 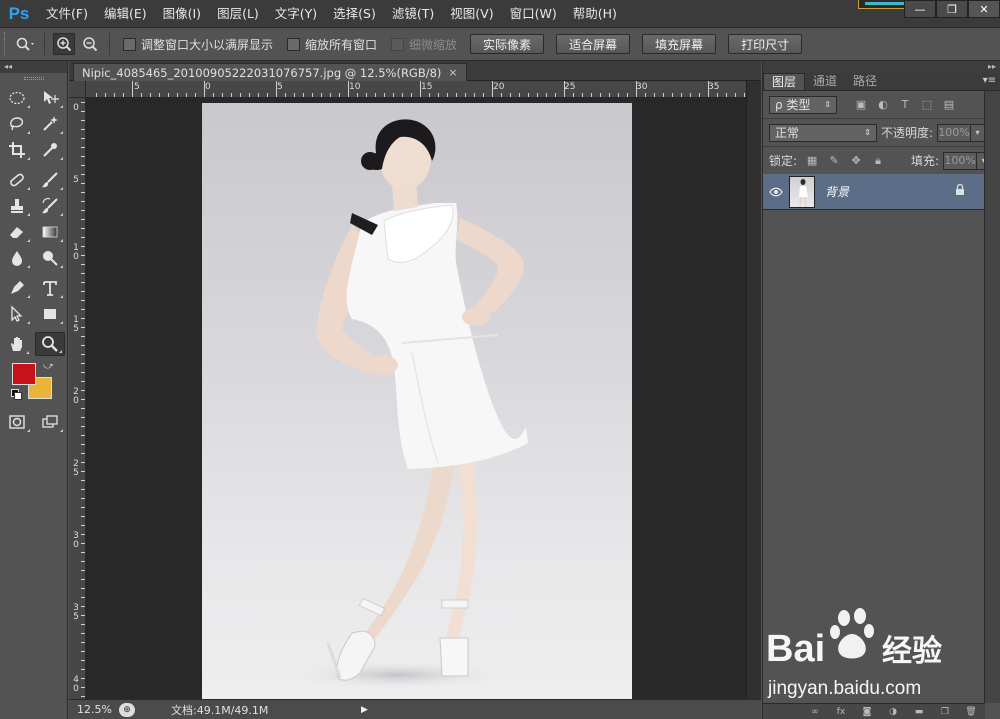 What do you see at coordinates (954, 132) in the screenshot?
I see `opacity-input: 100%` at bounding box center [954, 132].